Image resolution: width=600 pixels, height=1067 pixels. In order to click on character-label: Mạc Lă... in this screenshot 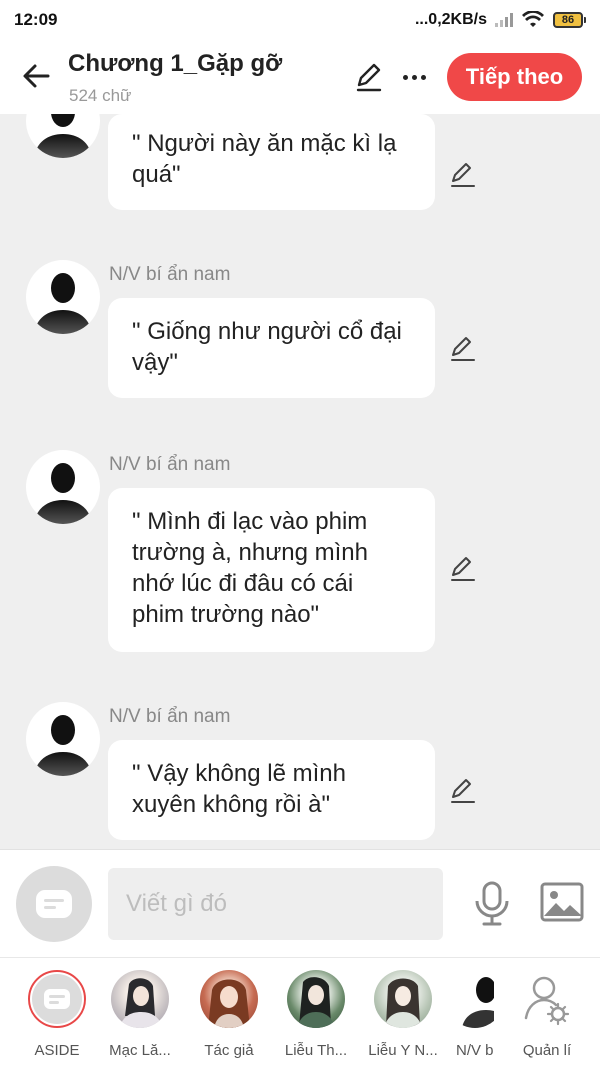, I will do `click(140, 1050)`.